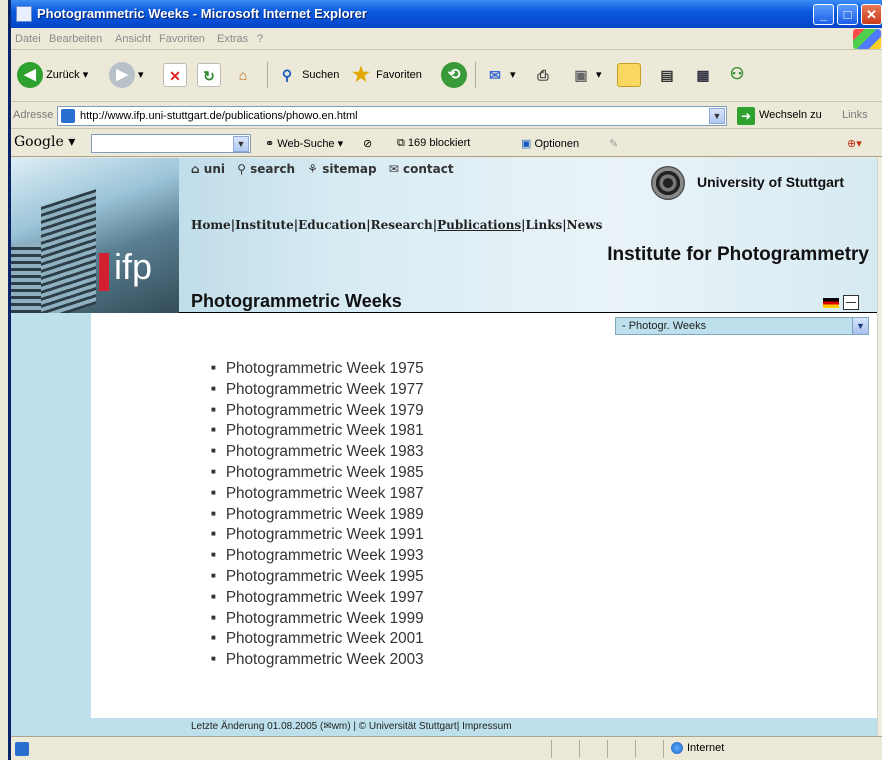 This screenshot has width=882, height=760. I want to click on globe-icon, so click(677, 748).